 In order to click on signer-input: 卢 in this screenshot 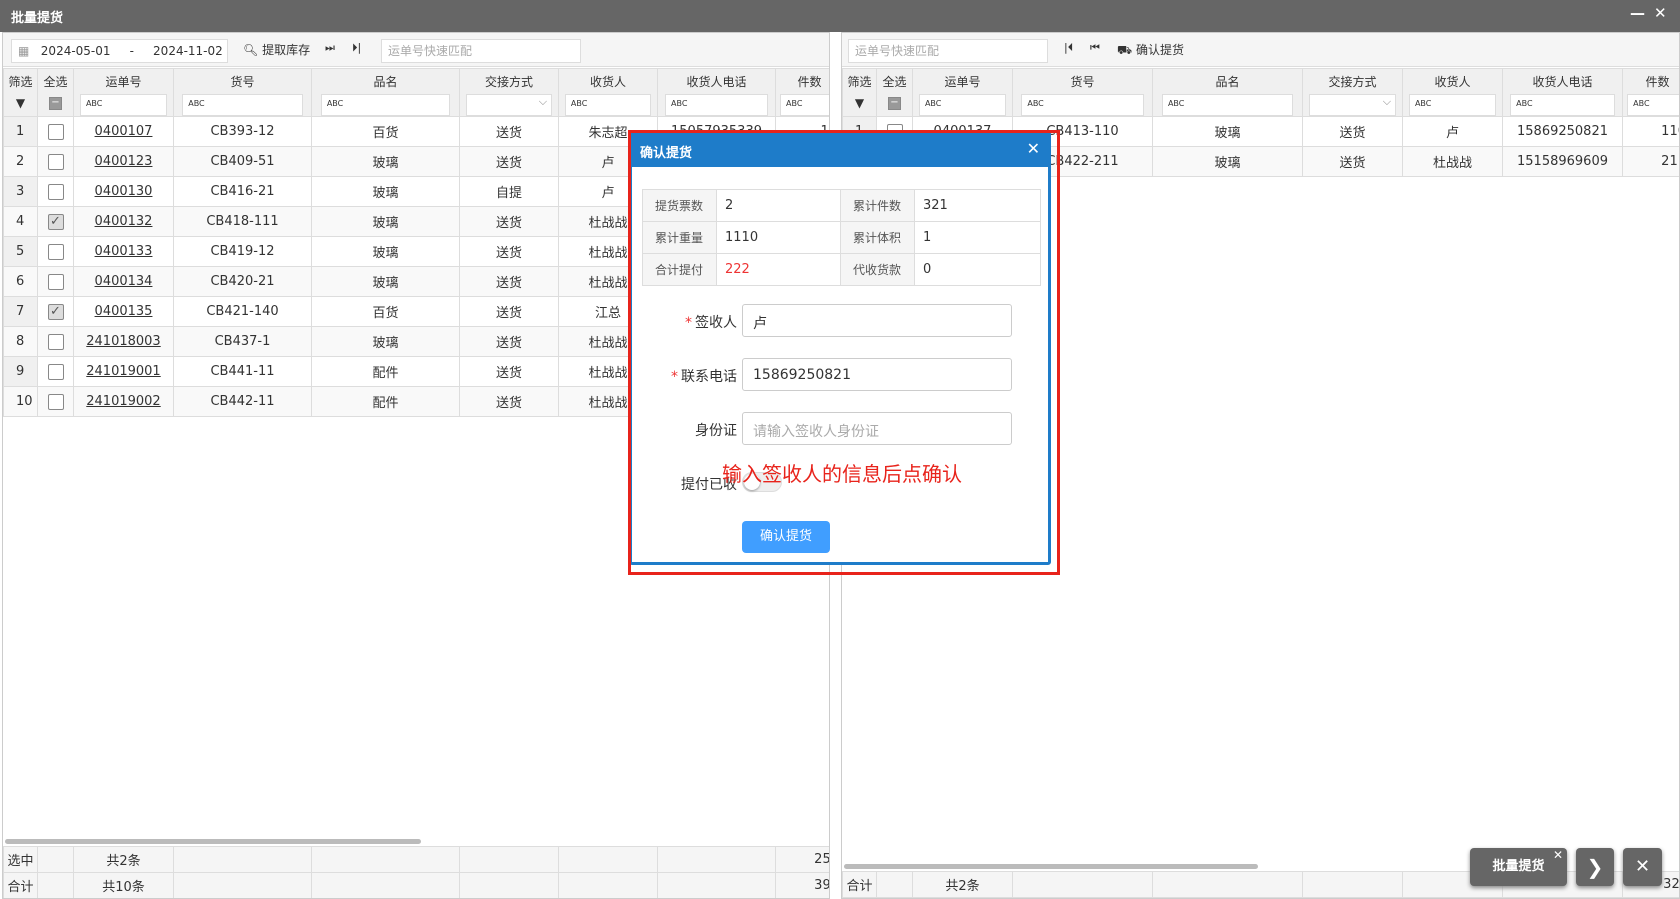, I will do `click(877, 320)`.